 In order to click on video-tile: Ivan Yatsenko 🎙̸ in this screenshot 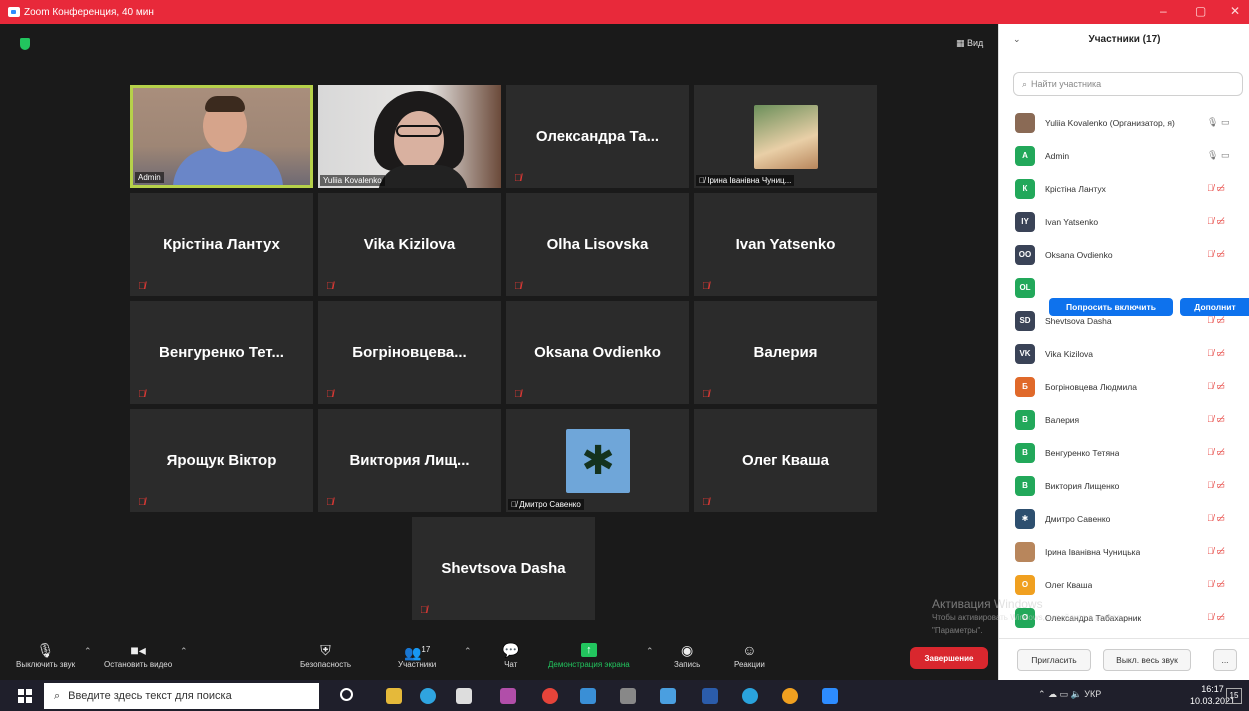, I will do `click(785, 244)`.